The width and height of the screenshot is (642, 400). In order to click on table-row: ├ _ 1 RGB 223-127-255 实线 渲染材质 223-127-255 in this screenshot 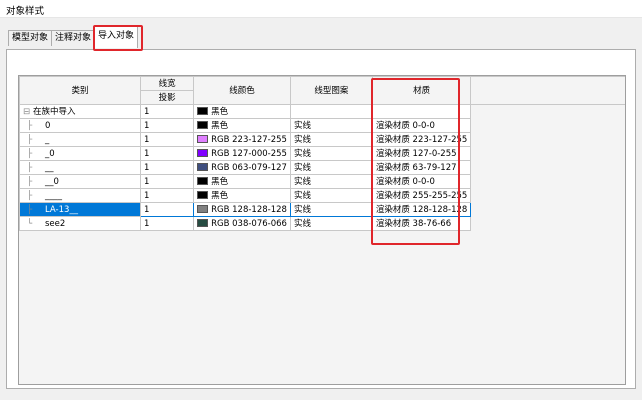, I will do `click(321, 139)`.